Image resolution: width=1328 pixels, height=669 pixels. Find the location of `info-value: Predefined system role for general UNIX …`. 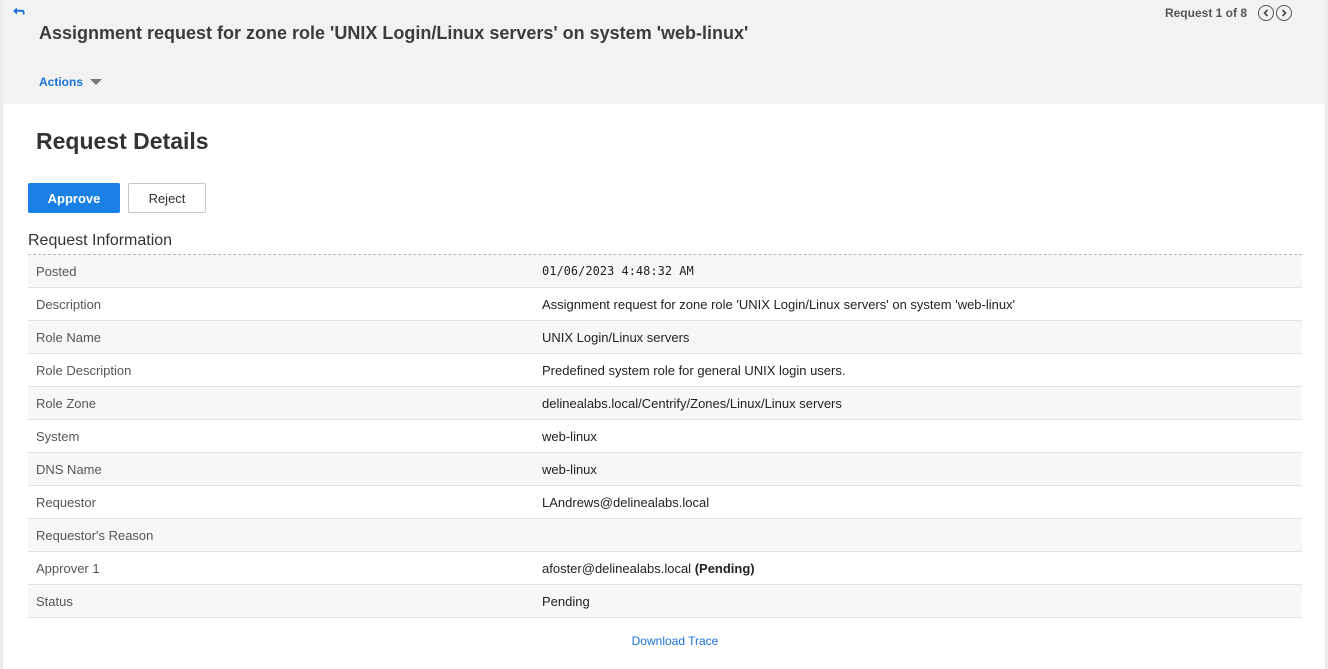

info-value: Predefined system role for general UNIX … is located at coordinates (694, 370).